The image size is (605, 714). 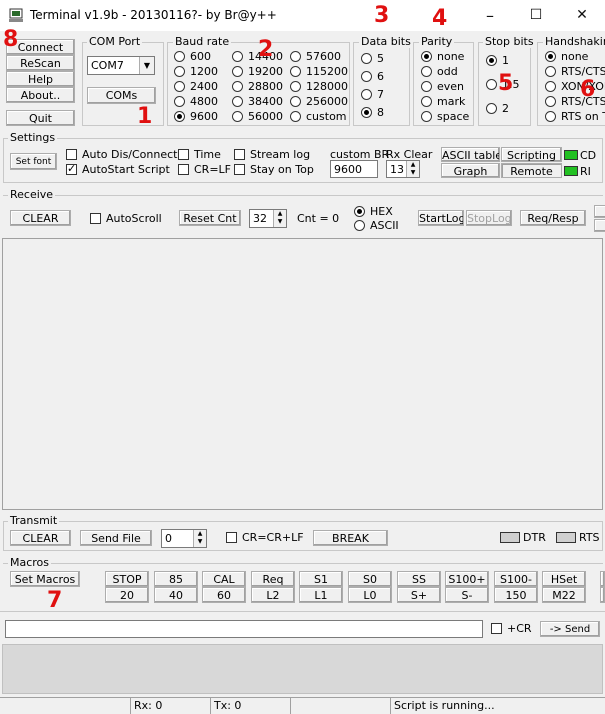 I want to click on data-bits-radio: 5, so click(x=372, y=59).